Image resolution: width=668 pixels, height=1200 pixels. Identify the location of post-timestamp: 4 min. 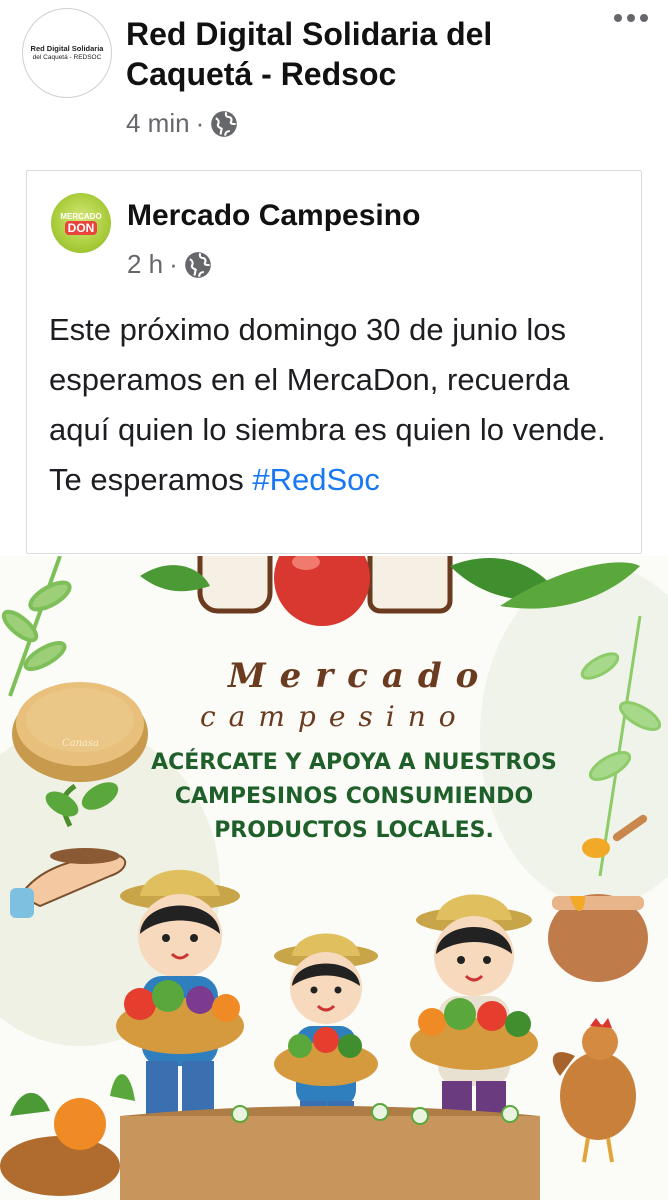
(158, 123).